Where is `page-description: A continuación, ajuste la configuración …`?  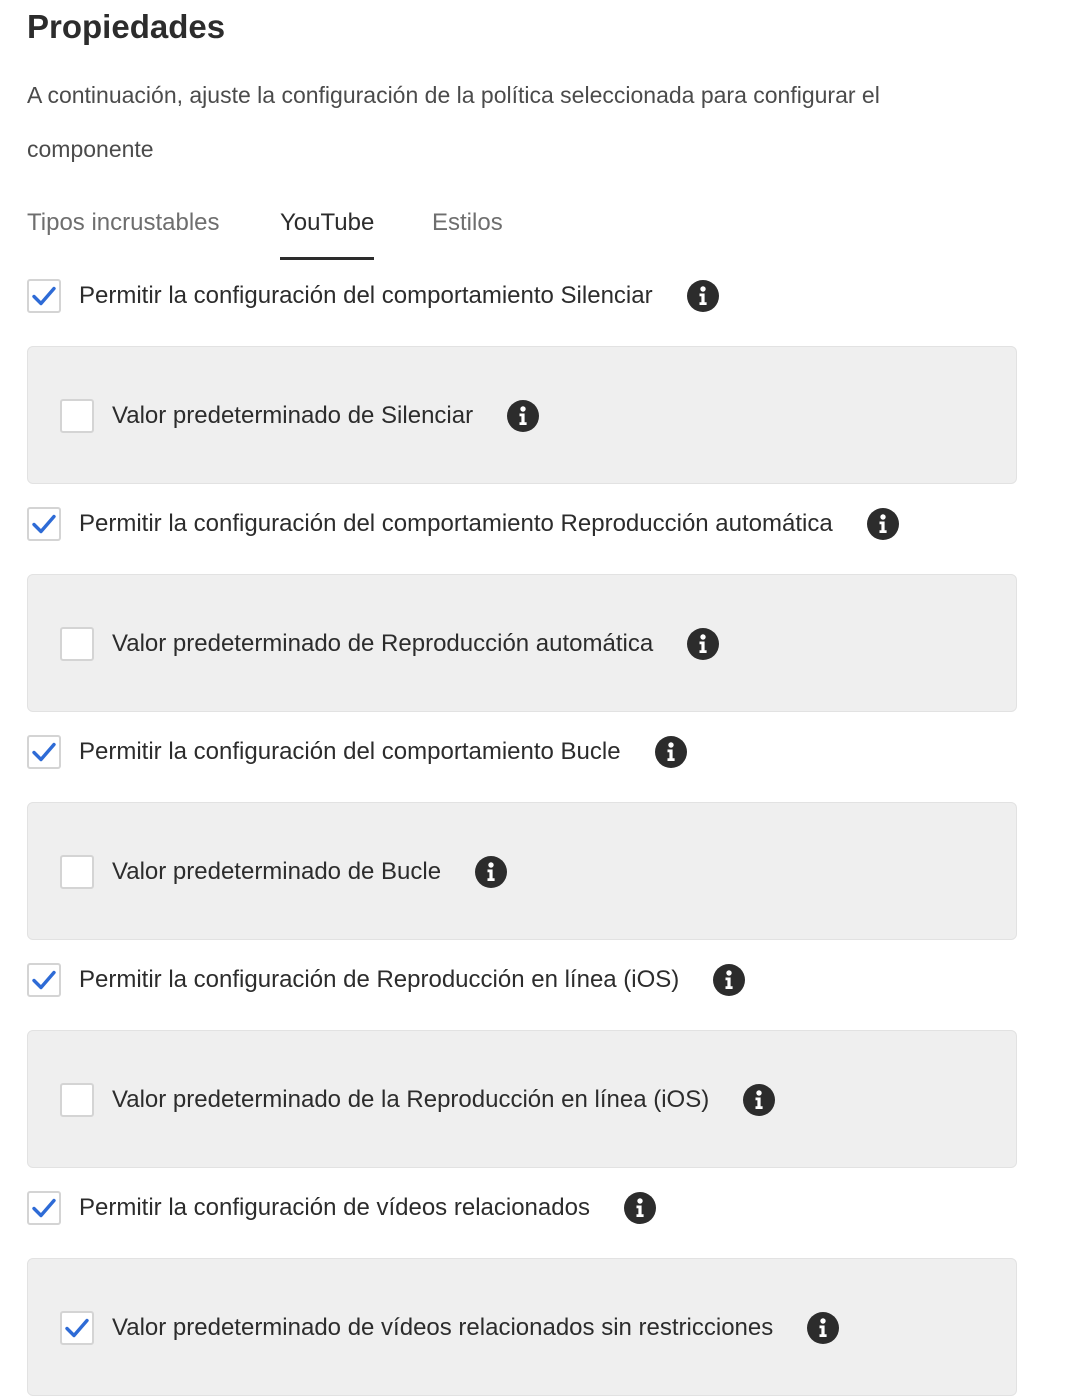 page-description: A continuación, ajuste la configuración … is located at coordinates (453, 122).